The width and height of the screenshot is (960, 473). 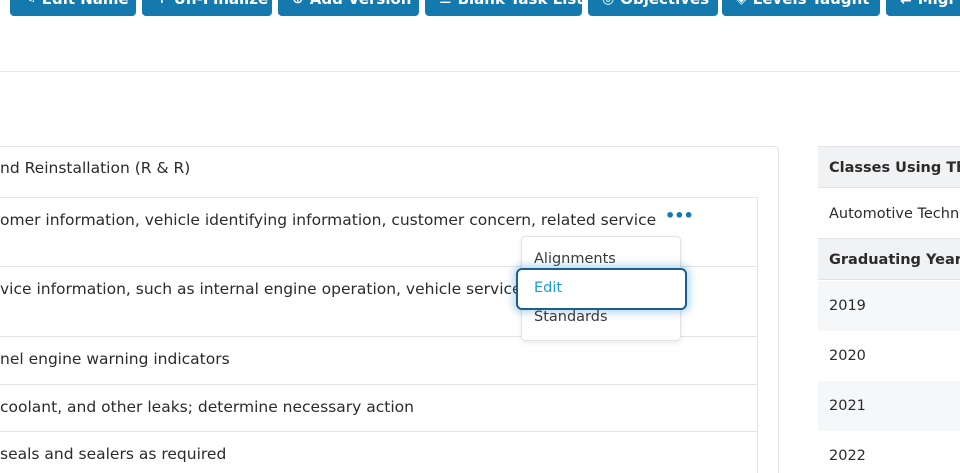 What do you see at coordinates (741, 3) in the screenshot?
I see `layers-icon: ◈` at bounding box center [741, 3].